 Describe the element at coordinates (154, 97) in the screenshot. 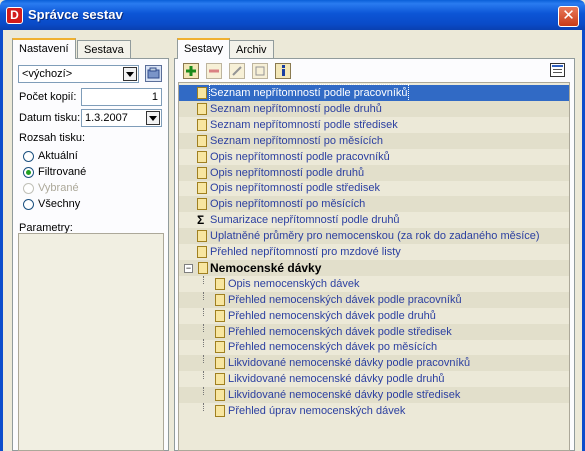

I see `copies-value: 1` at that location.